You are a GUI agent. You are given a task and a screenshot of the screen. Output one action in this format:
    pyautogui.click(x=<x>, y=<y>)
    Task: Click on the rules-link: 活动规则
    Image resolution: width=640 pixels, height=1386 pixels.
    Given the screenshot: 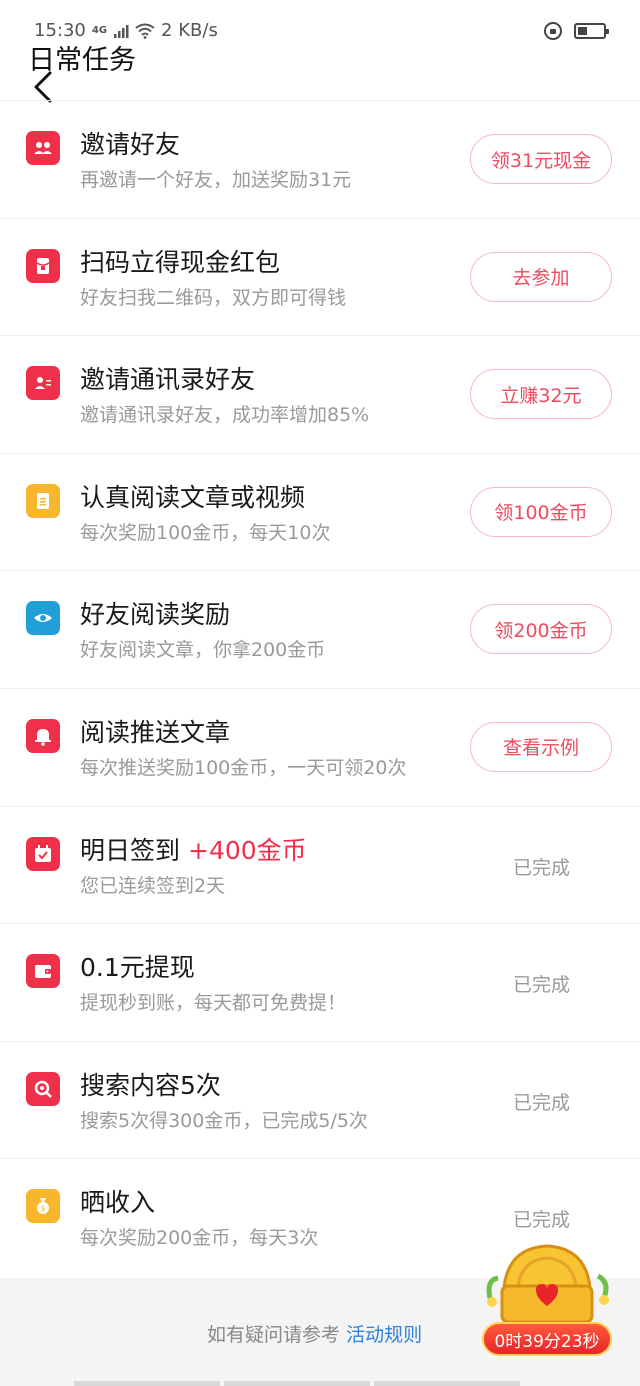 What is the action you would take?
    pyautogui.click(x=384, y=1335)
    